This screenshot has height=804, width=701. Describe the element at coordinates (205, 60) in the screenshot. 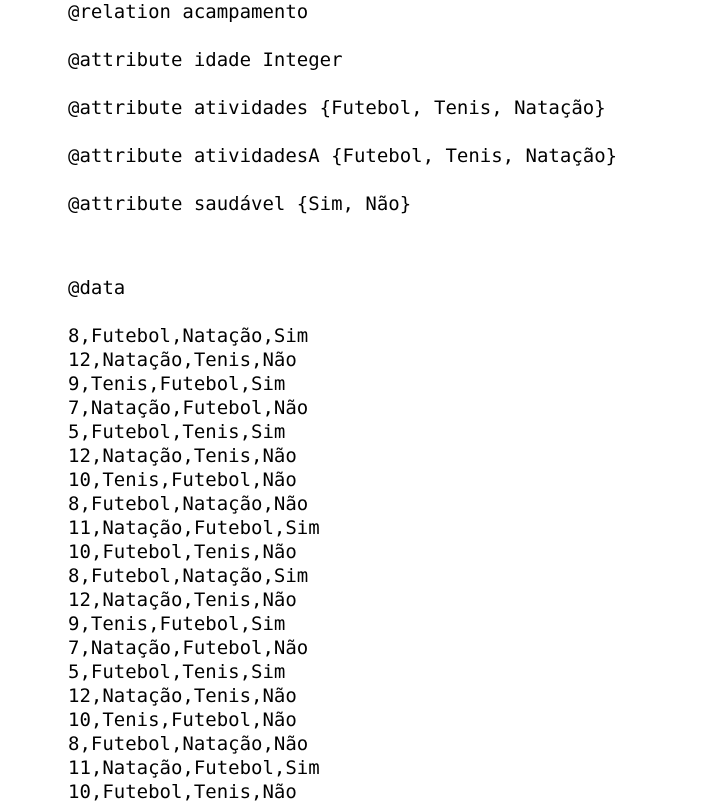

I see `attribute-line-idade: @attribute idade Integer` at that location.